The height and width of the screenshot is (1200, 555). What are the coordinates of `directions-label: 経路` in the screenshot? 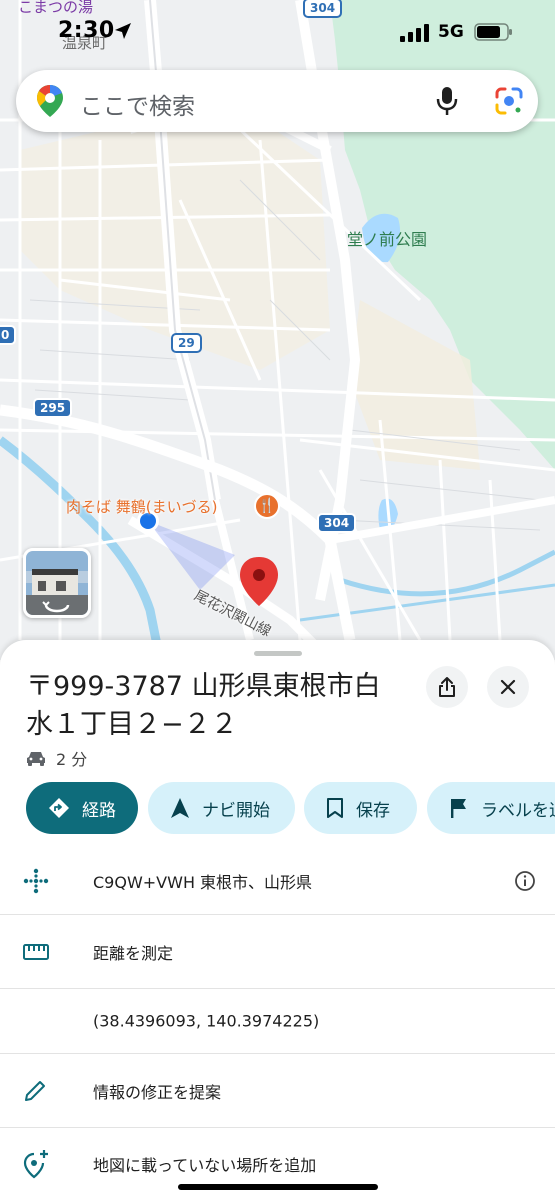 It's located at (99, 810).